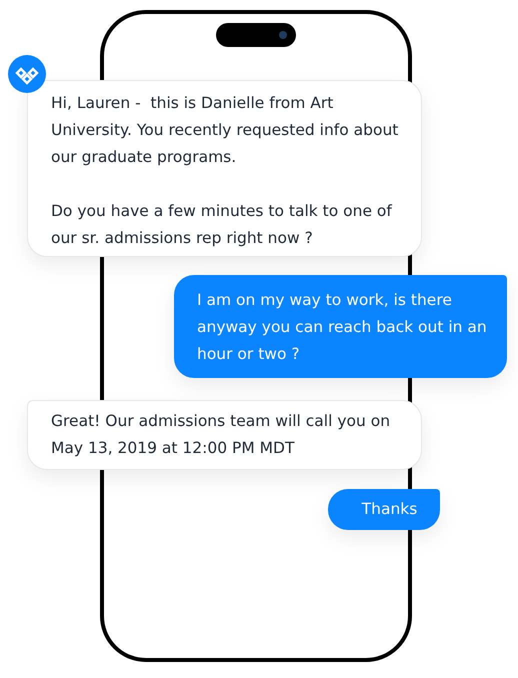 This screenshot has width=518, height=678. What do you see at coordinates (384, 509) in the screenshot?
I see `message-bubble: Thanks` at bounding box center [384, 509].